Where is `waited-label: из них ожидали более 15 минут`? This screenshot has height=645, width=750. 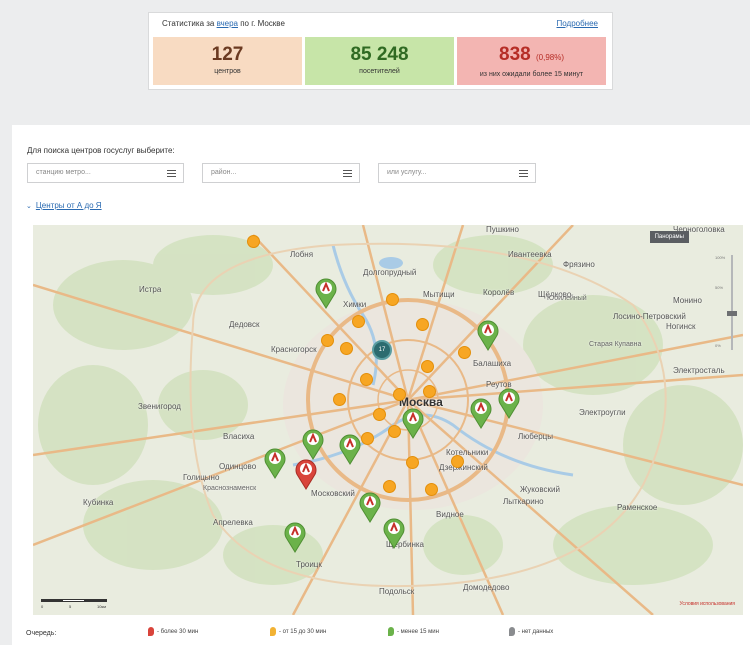 waited-label: из них ожидали более 15 минут is located at coordinates (531, 74).